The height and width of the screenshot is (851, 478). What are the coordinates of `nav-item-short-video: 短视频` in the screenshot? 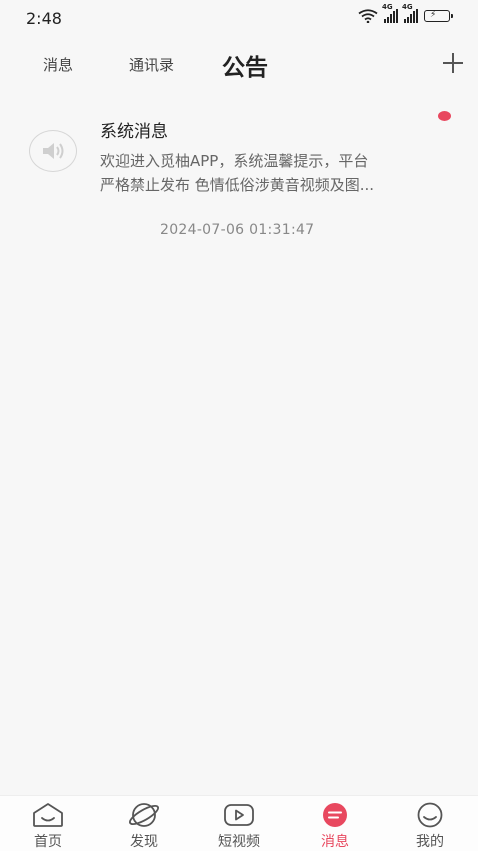 It's located at (239, 823).